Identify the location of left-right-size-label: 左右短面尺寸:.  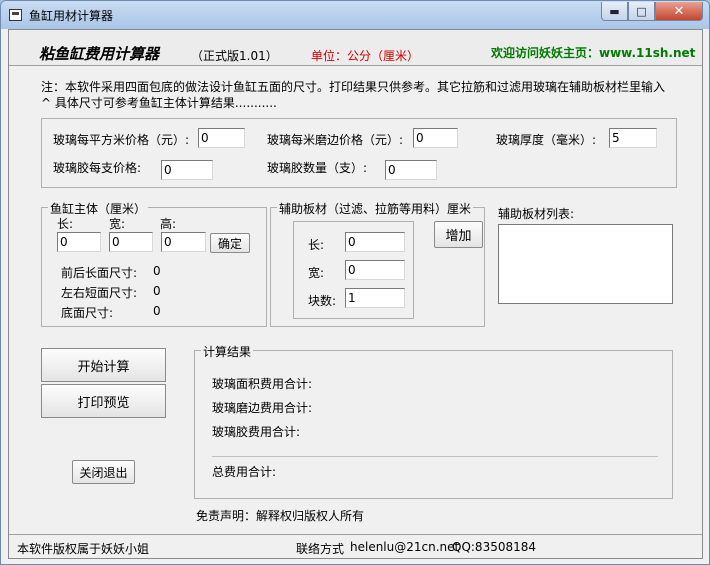
(99, 293).